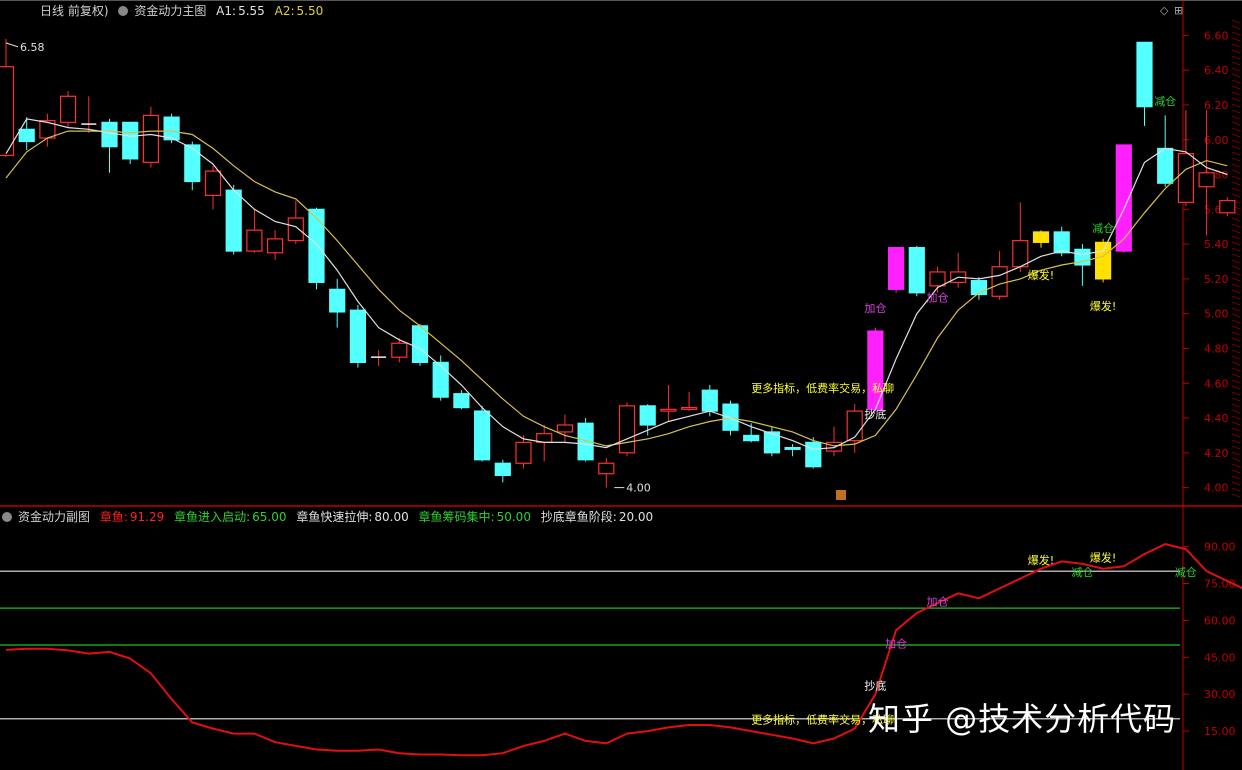 This screenshot has height=770, width=1242. I want to click on layout-icon: ⊞, so click(1178, 10).